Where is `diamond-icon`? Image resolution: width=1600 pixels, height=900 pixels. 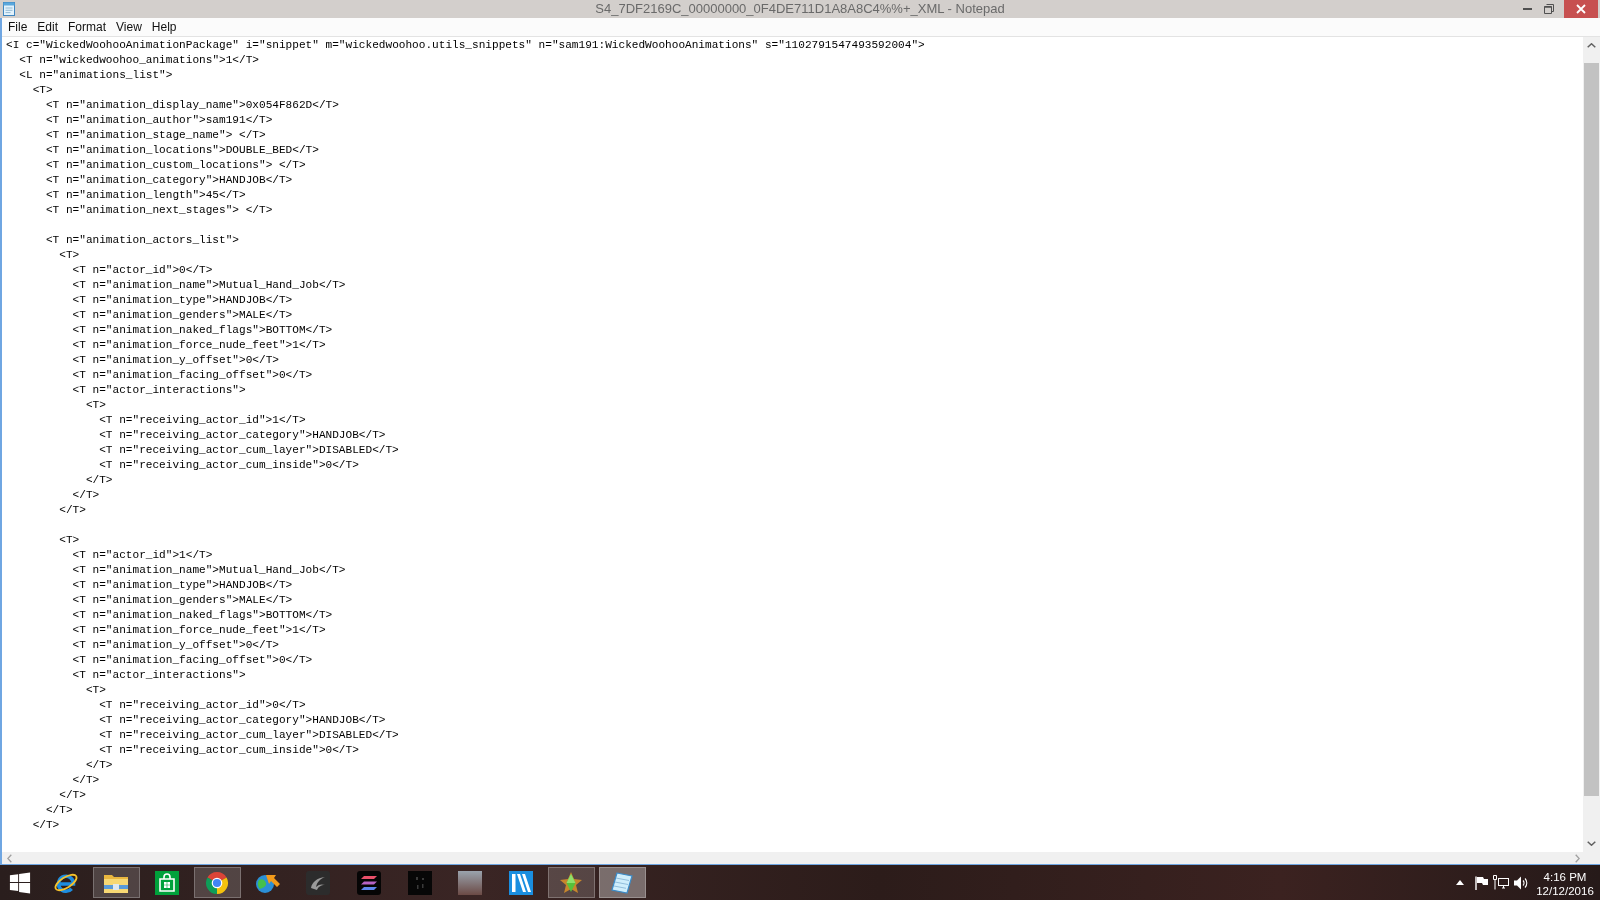
diamond-icon is located at coordinates (571, 882).